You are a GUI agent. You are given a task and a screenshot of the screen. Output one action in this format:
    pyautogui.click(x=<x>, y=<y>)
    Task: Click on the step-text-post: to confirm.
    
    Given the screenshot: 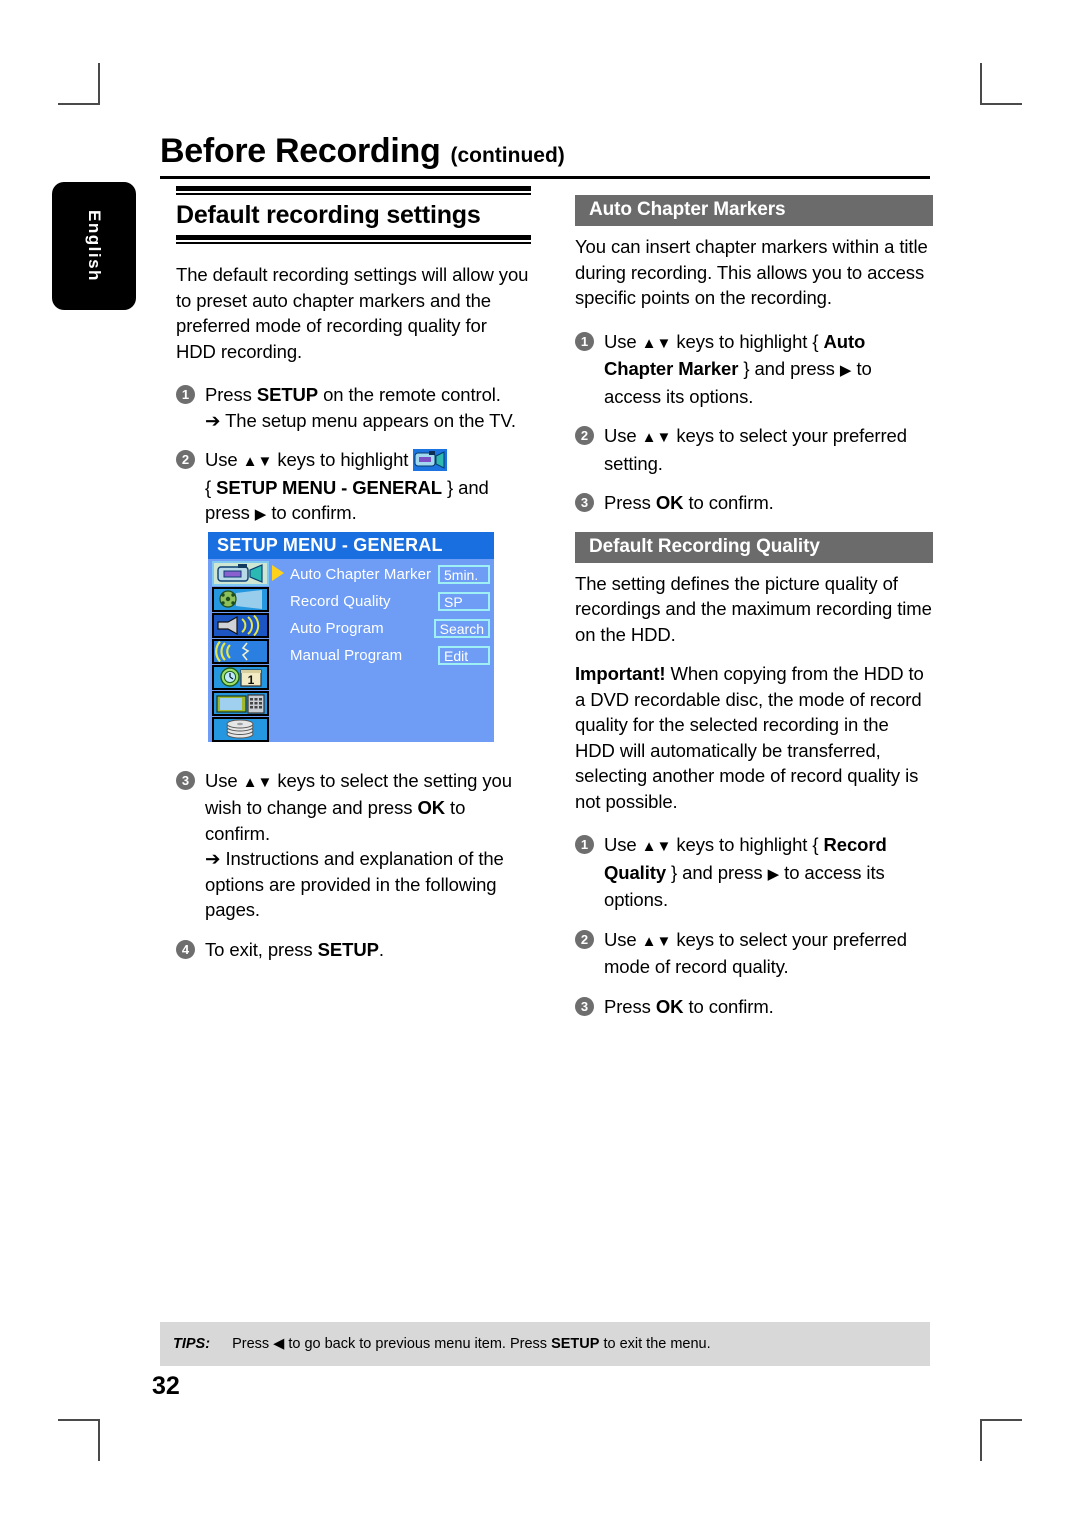 What is the action you would take?
    pyautogui.click(x=728, y=502)
    